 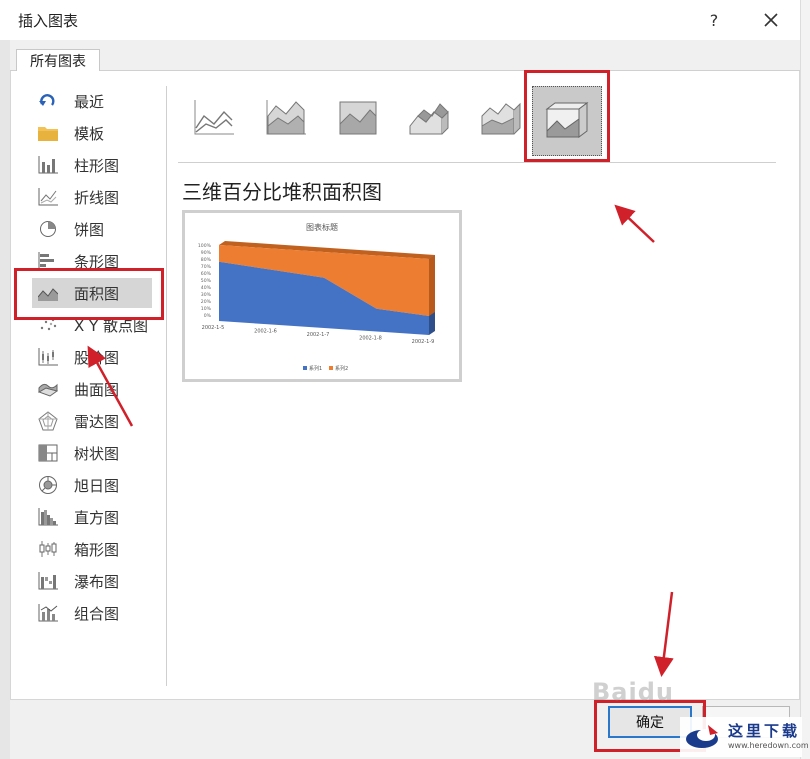 I want to click on subtype-percent-stacked-area, so click(x=358, y=118).